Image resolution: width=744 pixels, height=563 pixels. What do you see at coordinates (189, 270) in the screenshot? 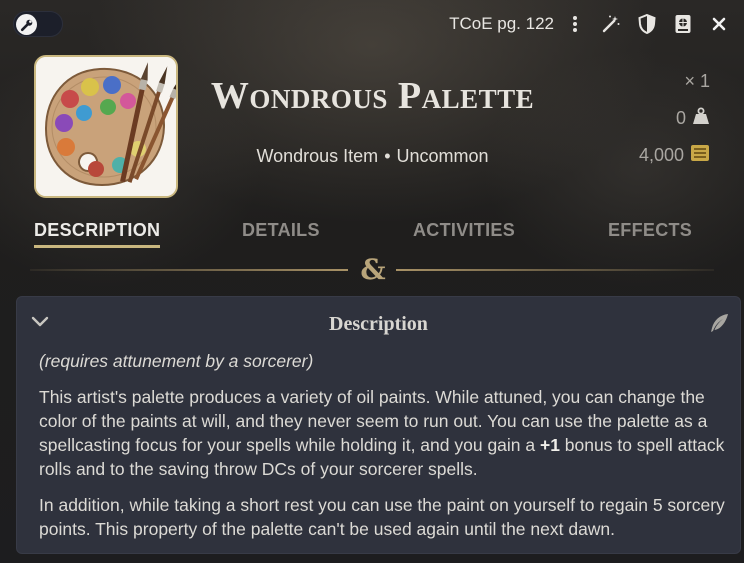
I see `divider-line-left` at bounding box center [189, 270].